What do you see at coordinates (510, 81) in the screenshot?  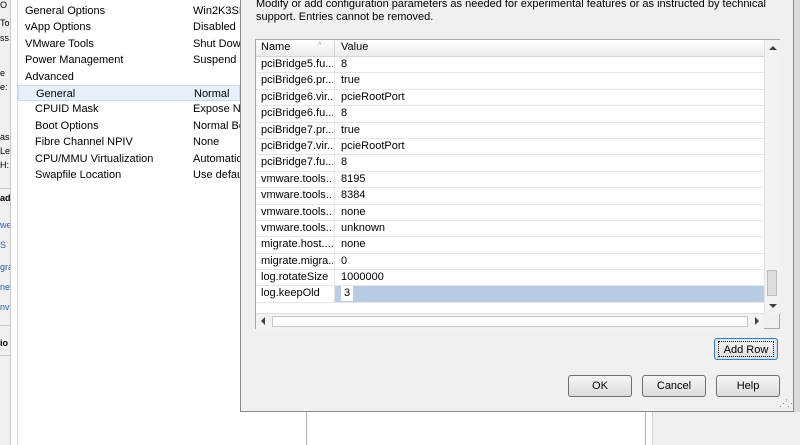 I see `grid-row: pciBridge6.pr... true` at bounding box center [510, 81].